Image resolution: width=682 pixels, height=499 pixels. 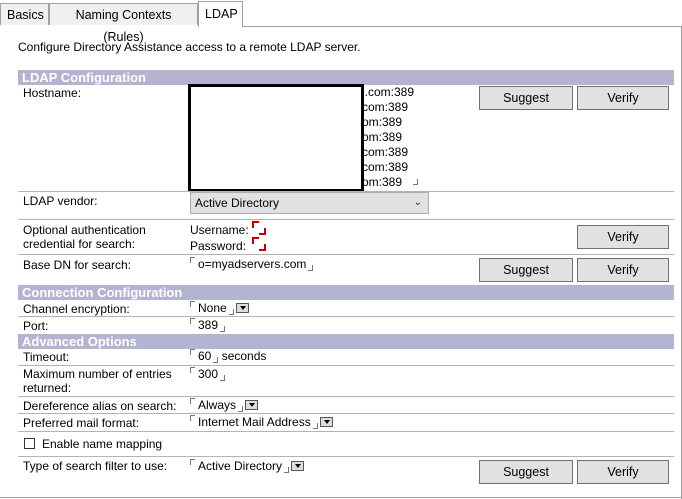 What do you see at coordinates (341, 22) in the screenshot?
I see `tab-strip: Basics Naming Contexts (Rules) LDAP` at bounding box center [341, 22].